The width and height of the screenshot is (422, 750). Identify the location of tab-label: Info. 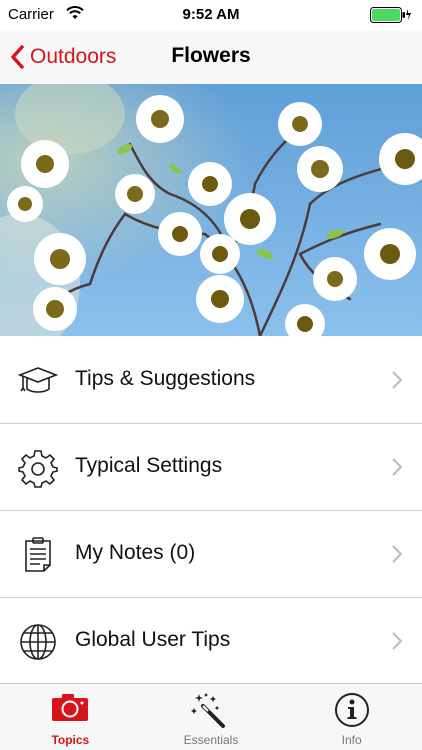
(351, 740).